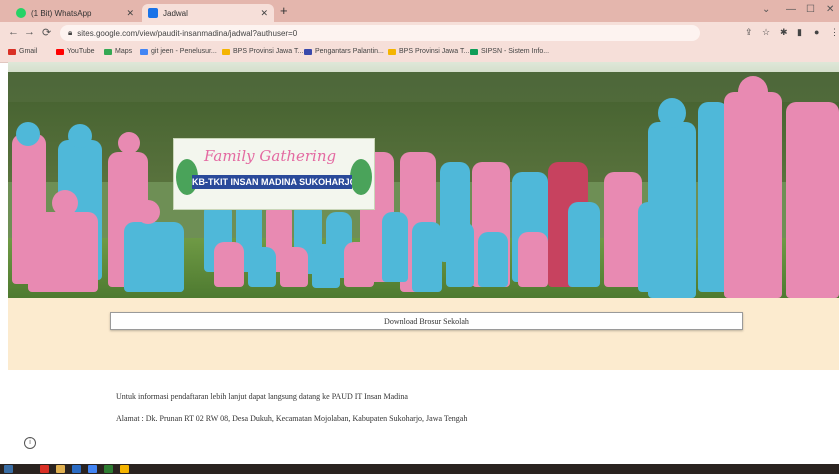 The height and width of the screenshot is (474, 839). Describe the element at coordinates (144, 51) in the screenshot. I see `scholar-icon` at that location.